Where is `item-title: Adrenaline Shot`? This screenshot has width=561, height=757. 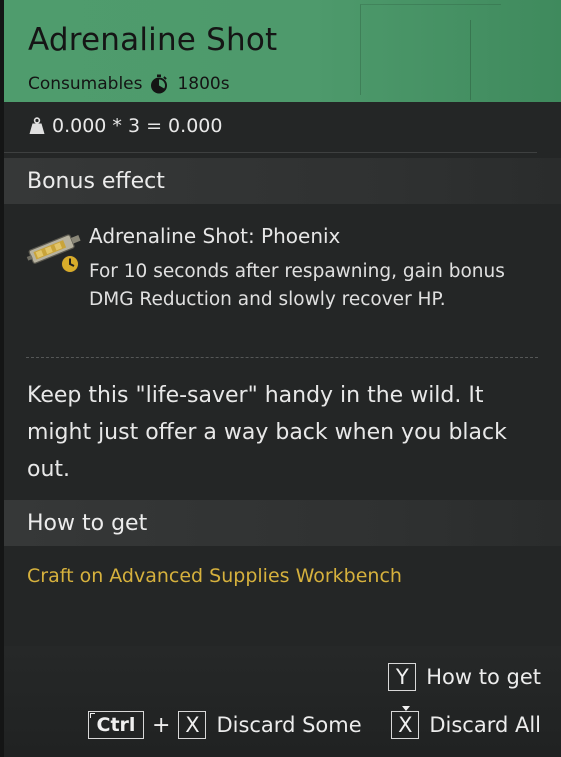 item-title: Adrenaline Shot is located at coordinates (153, 40).